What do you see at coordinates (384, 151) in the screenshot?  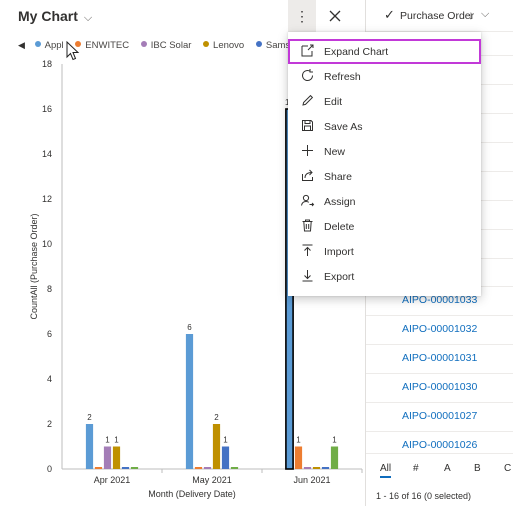 I see `menu-item-new: New` at bounding box center [384, 151].